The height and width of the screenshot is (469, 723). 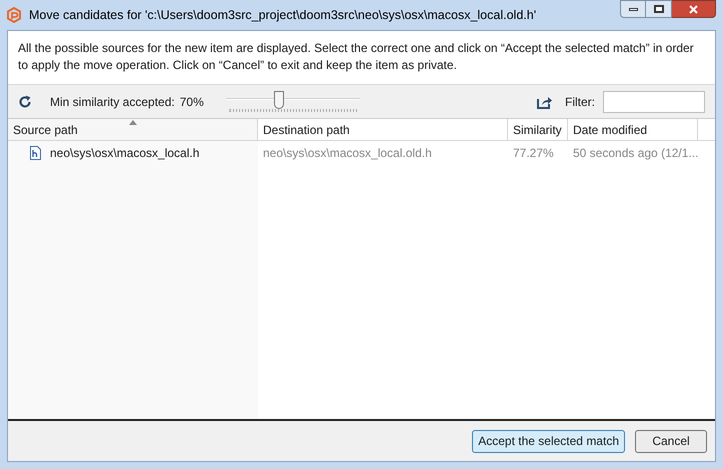 What do you see at coordinates (654, 101) in the screenshot?
I see `filter-field` at bounding box center [654, 101].